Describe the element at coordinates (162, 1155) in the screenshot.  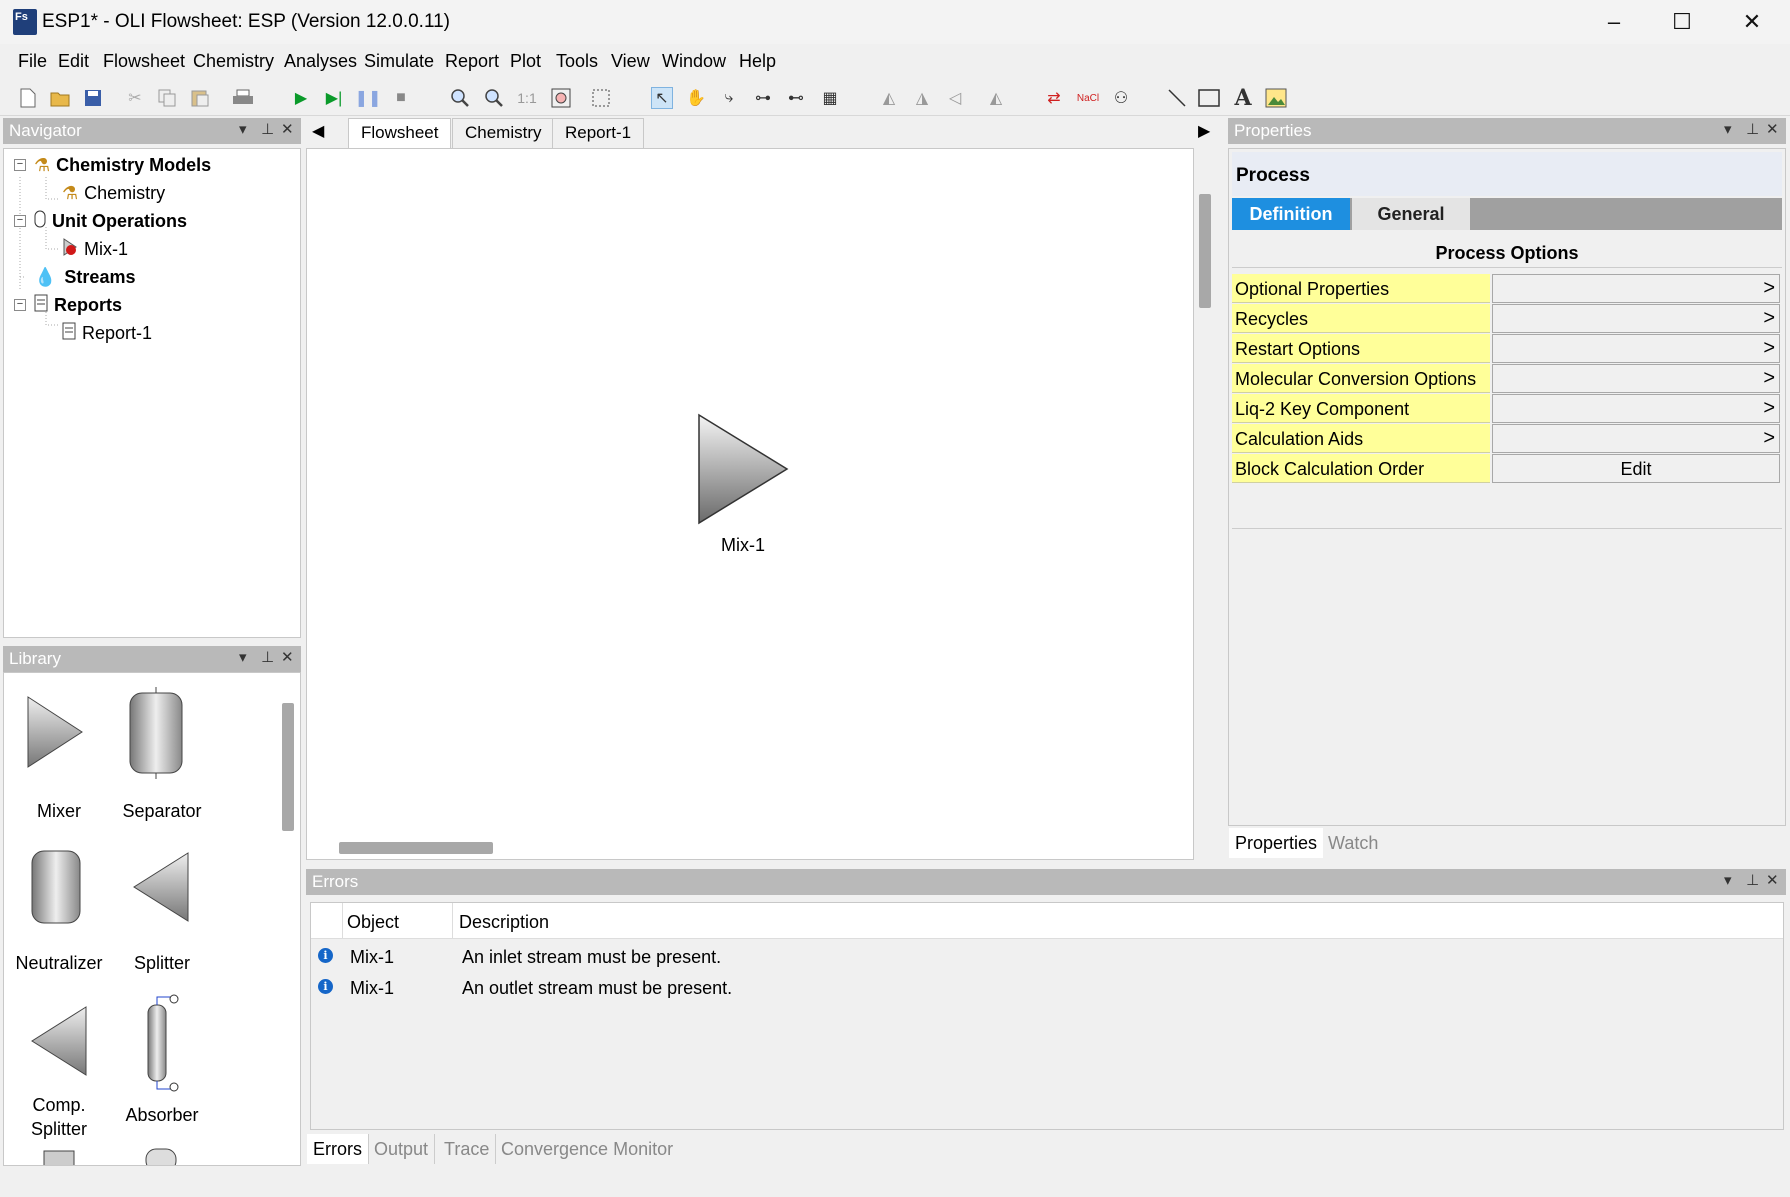
I see `library-item-partial-icon` at that location.